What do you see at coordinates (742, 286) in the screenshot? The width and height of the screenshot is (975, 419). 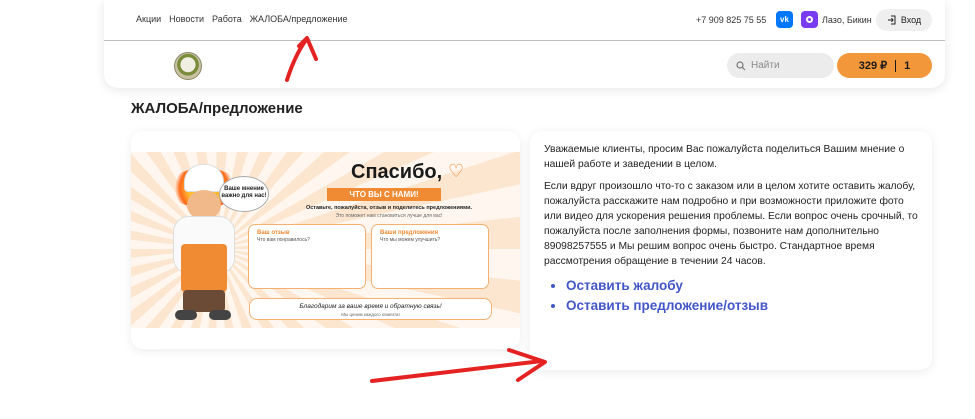 I see `list-item: Оставить жалобу` at bounding box center [742, 286].